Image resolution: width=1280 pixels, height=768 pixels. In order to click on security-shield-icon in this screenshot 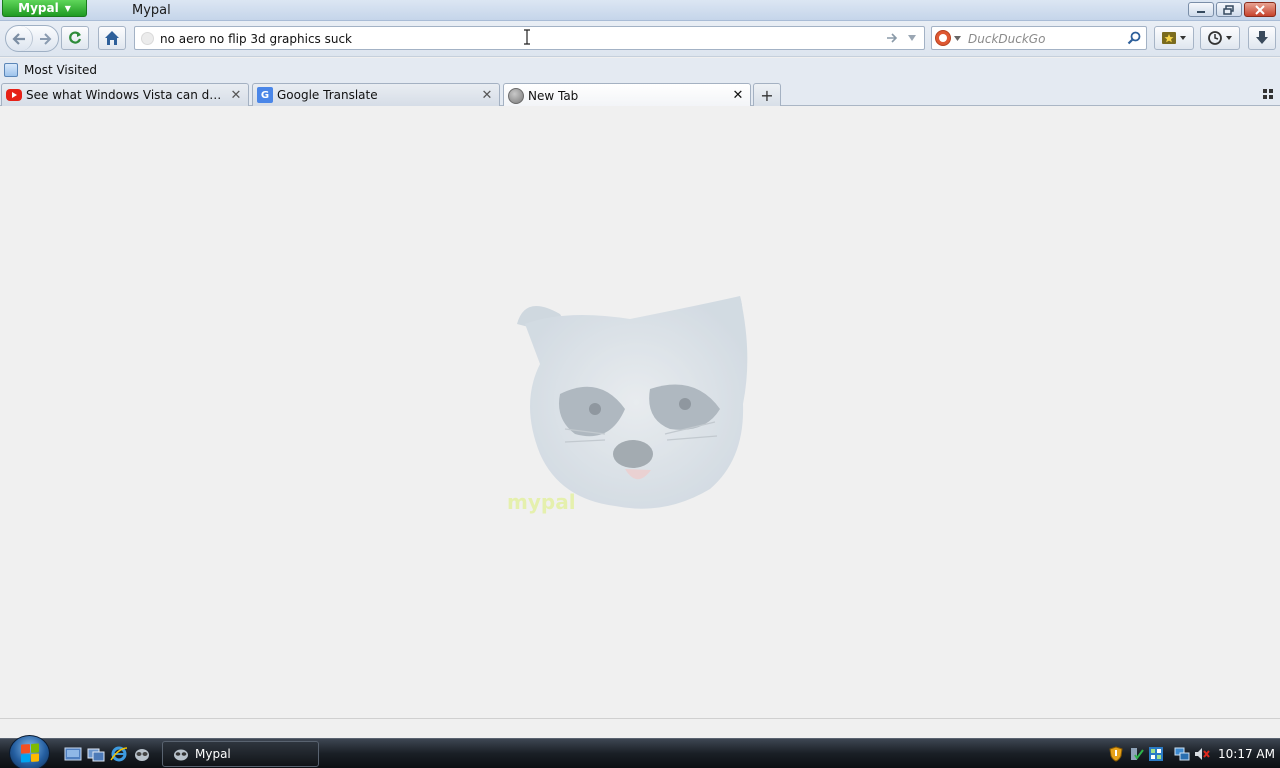, I will do `click(1116, 754)`.